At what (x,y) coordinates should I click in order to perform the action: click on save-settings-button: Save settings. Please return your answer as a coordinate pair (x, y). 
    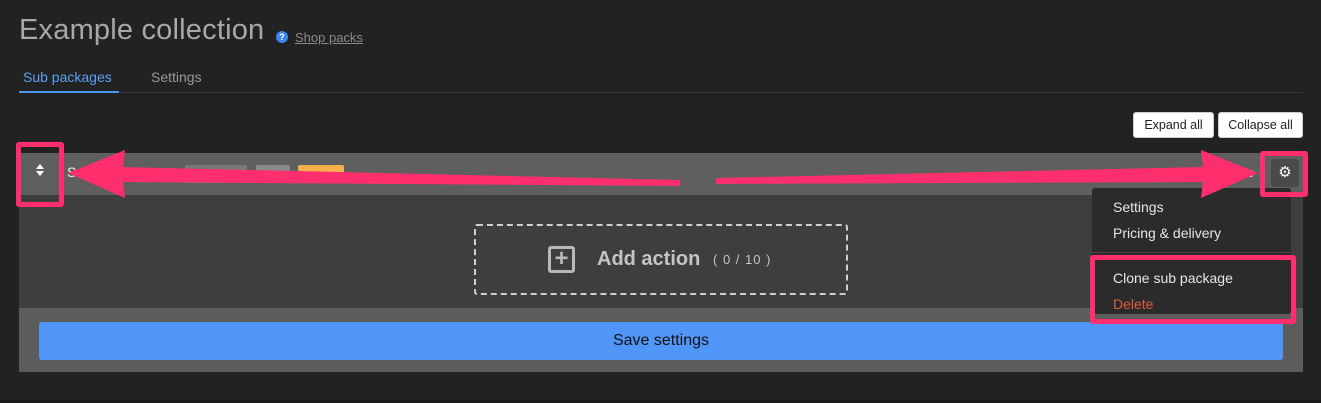
    Looking at the image, I should click on (661, 341).